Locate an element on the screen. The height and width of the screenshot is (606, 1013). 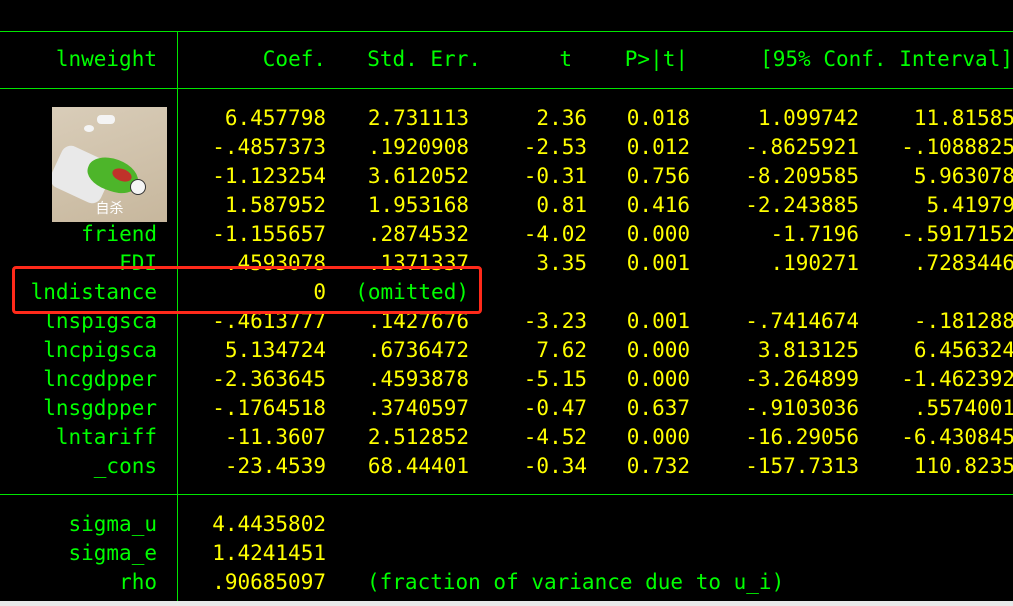
sticker-caption: 自杀 is located at coordinates (109, 209).